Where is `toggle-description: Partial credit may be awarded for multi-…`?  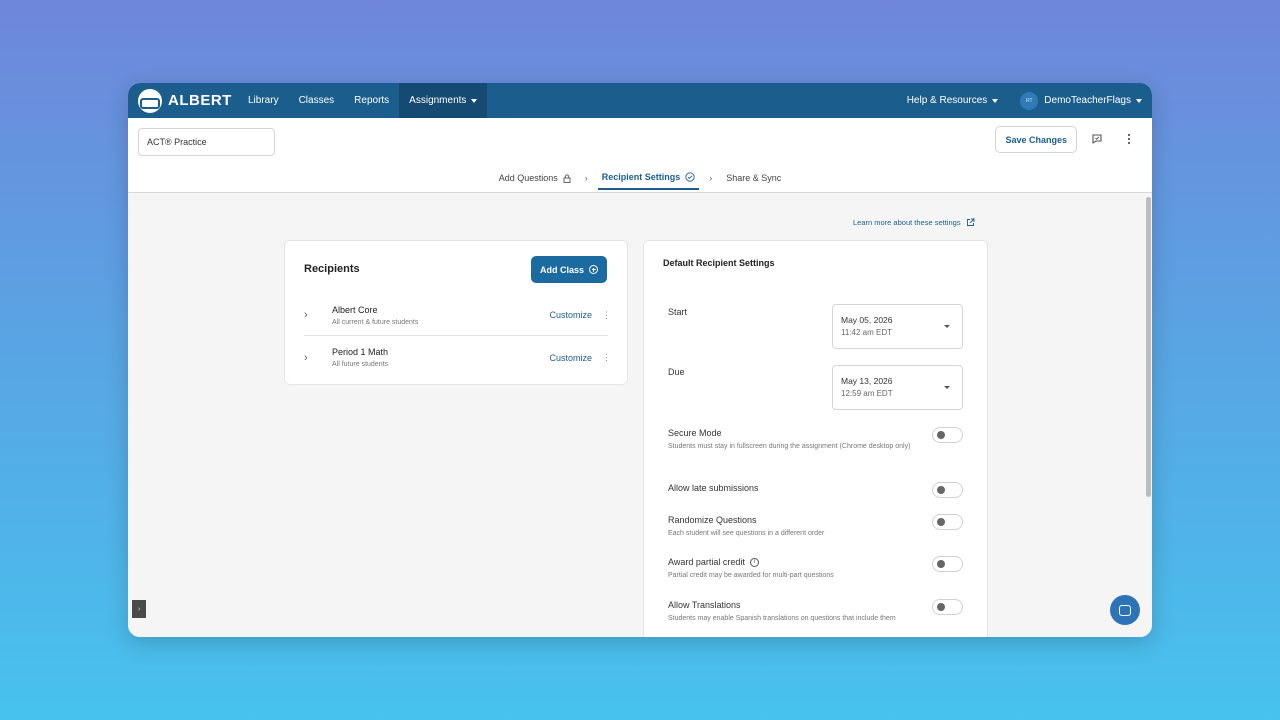 toggle-description: Partial credit may be awarded for multi-… is located at coordinates (751, 575).